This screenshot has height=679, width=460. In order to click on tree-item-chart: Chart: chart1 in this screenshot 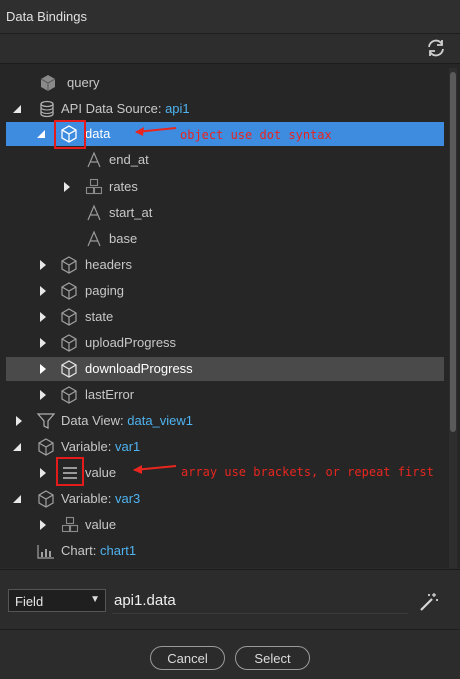, I will do `click(225, 551)`.